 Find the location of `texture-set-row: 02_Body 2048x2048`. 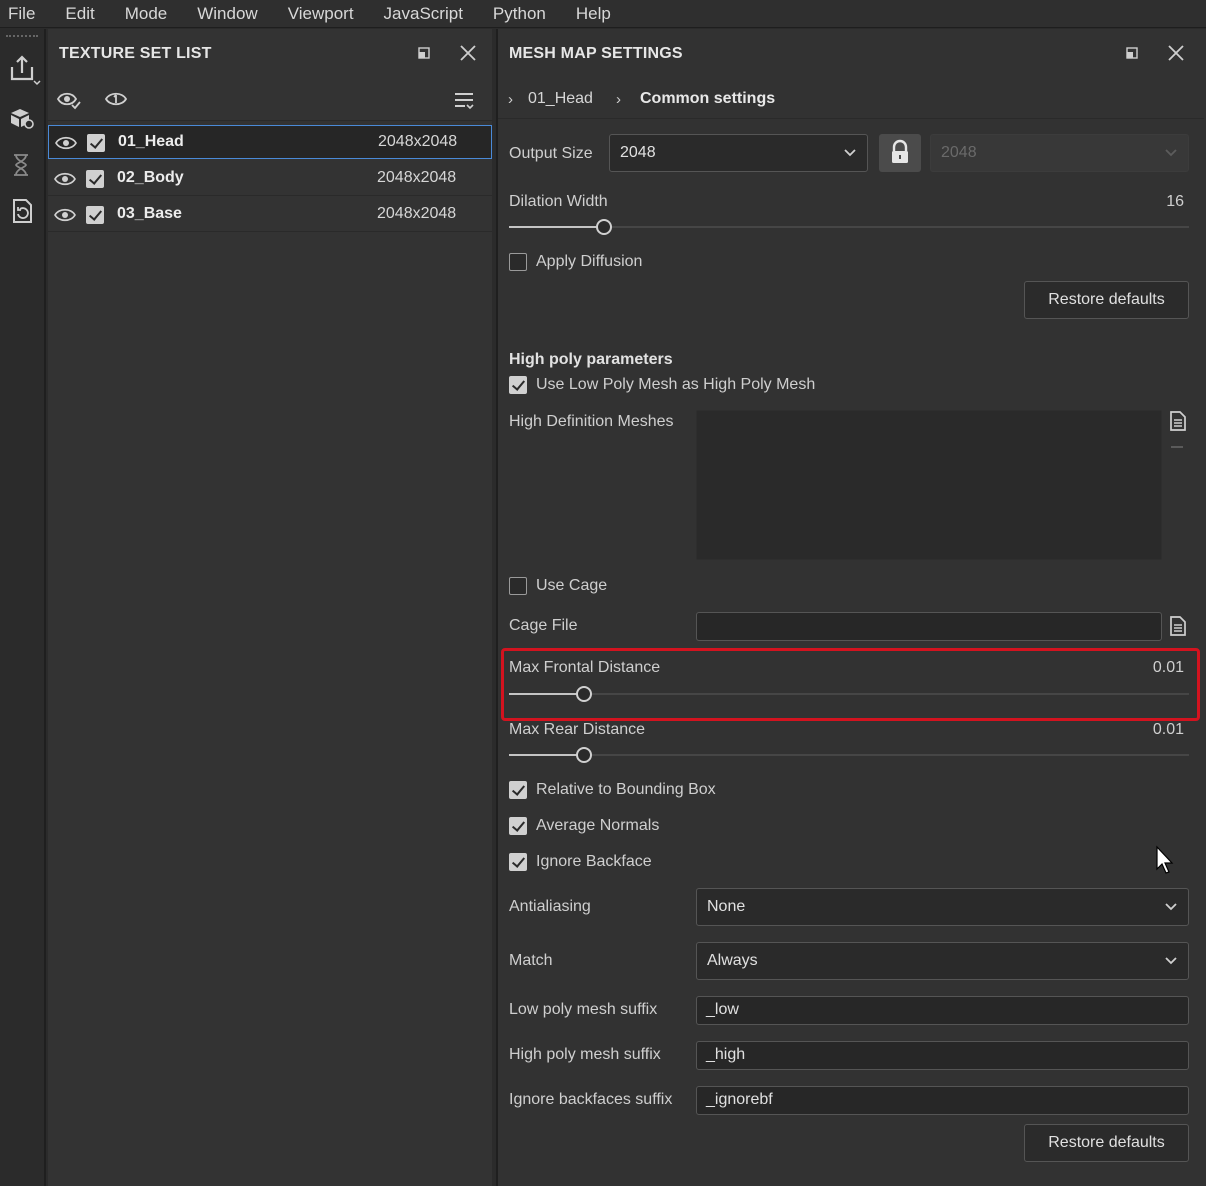

texture-set-row: 02_Body 2048x2048 is located at coordinates (270, 179).